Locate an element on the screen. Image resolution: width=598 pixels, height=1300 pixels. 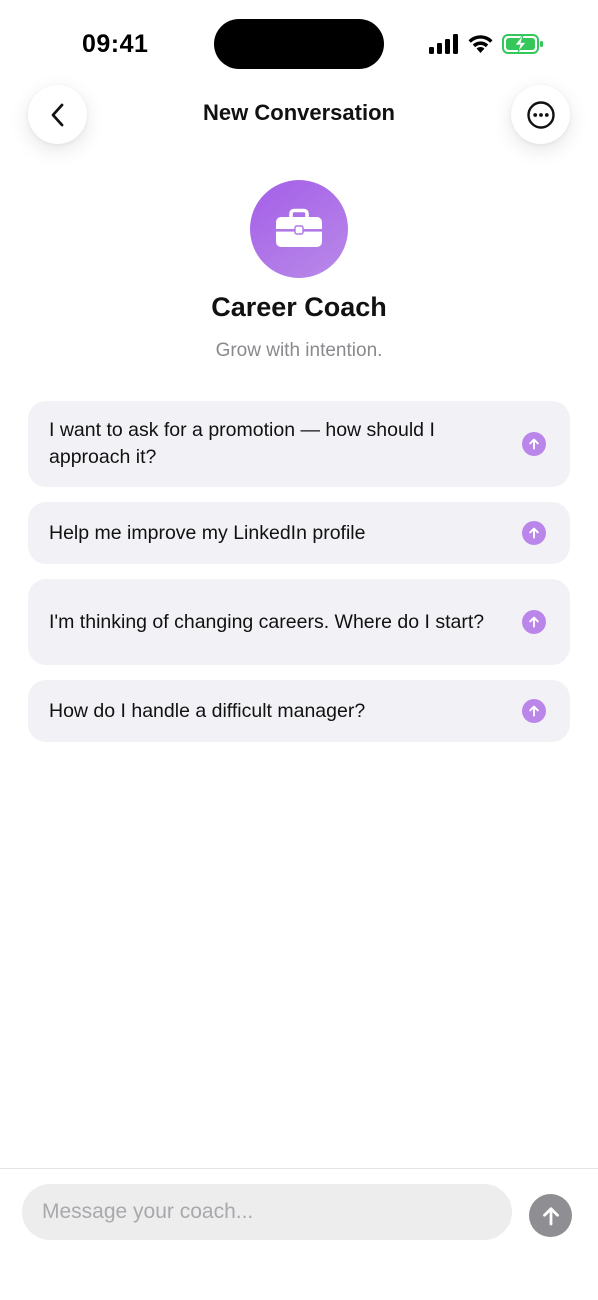
coach-avatar is located at coordinates (299, 229).